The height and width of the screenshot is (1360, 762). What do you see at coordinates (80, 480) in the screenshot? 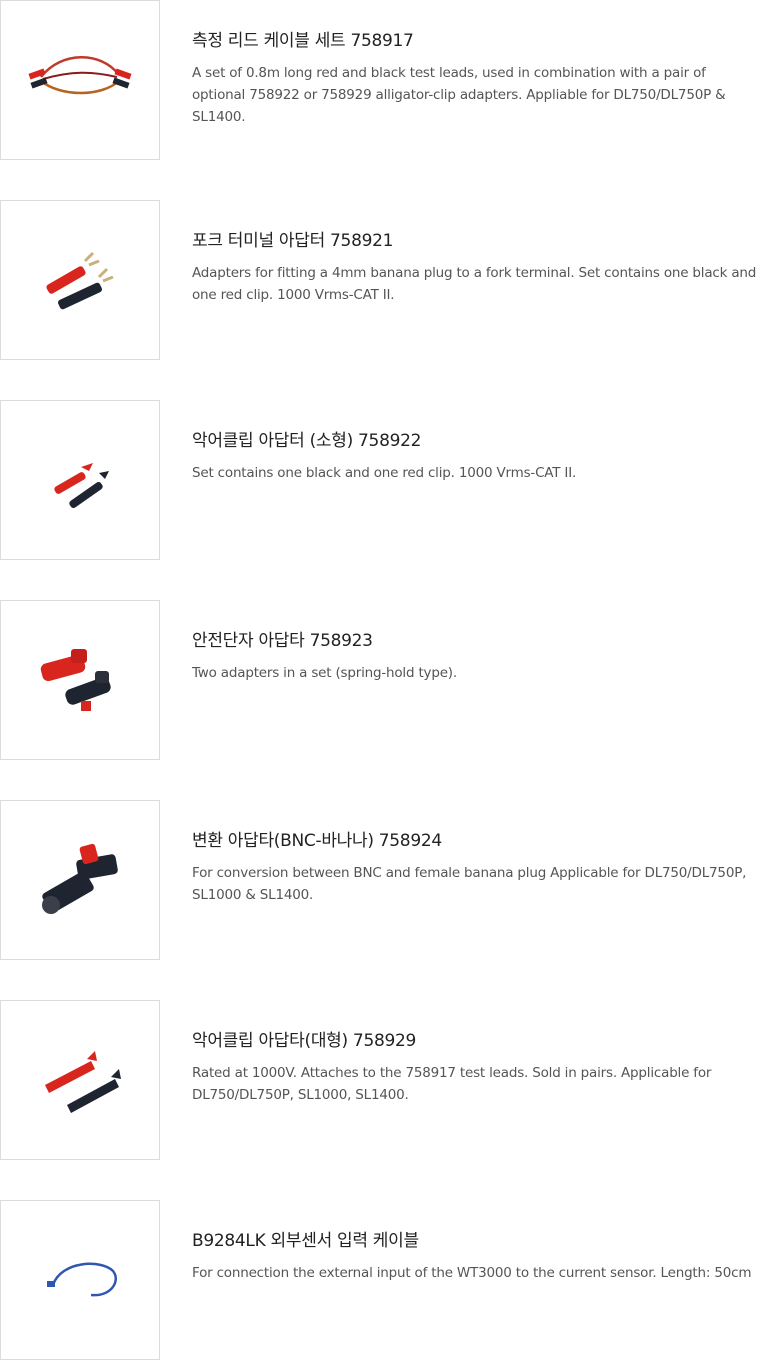
I see `product-image-small-alligator-clip-adapter` at bounding box center [80, 480].